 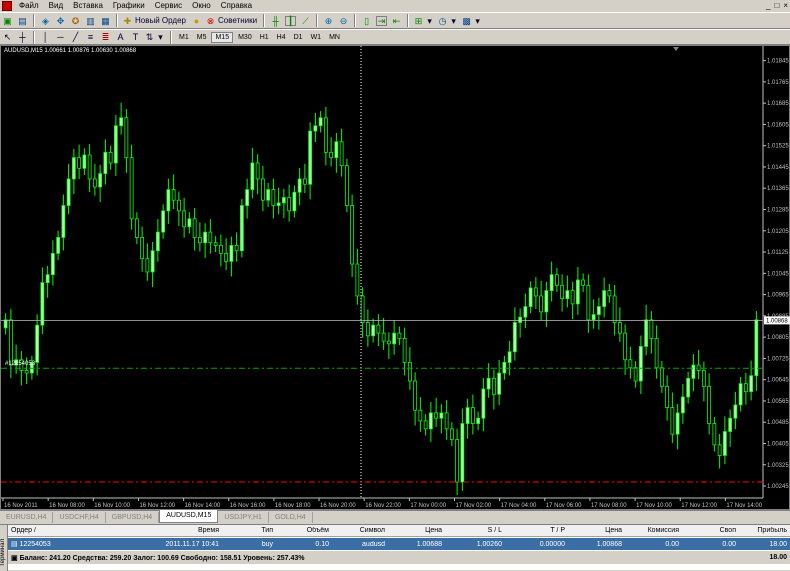 I want to click on col-commission: Комиссия, so click(x=653, y=530).